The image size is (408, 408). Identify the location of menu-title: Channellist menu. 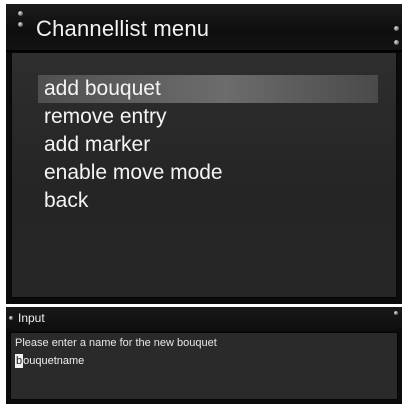
(123, 28).